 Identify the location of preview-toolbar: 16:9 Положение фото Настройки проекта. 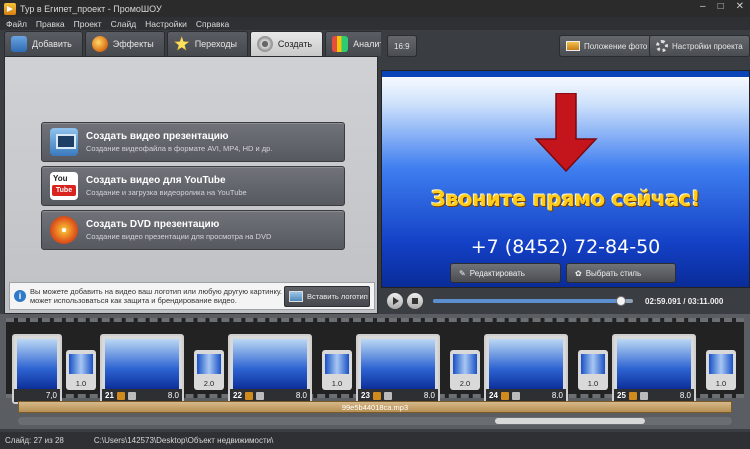
(565, 46).